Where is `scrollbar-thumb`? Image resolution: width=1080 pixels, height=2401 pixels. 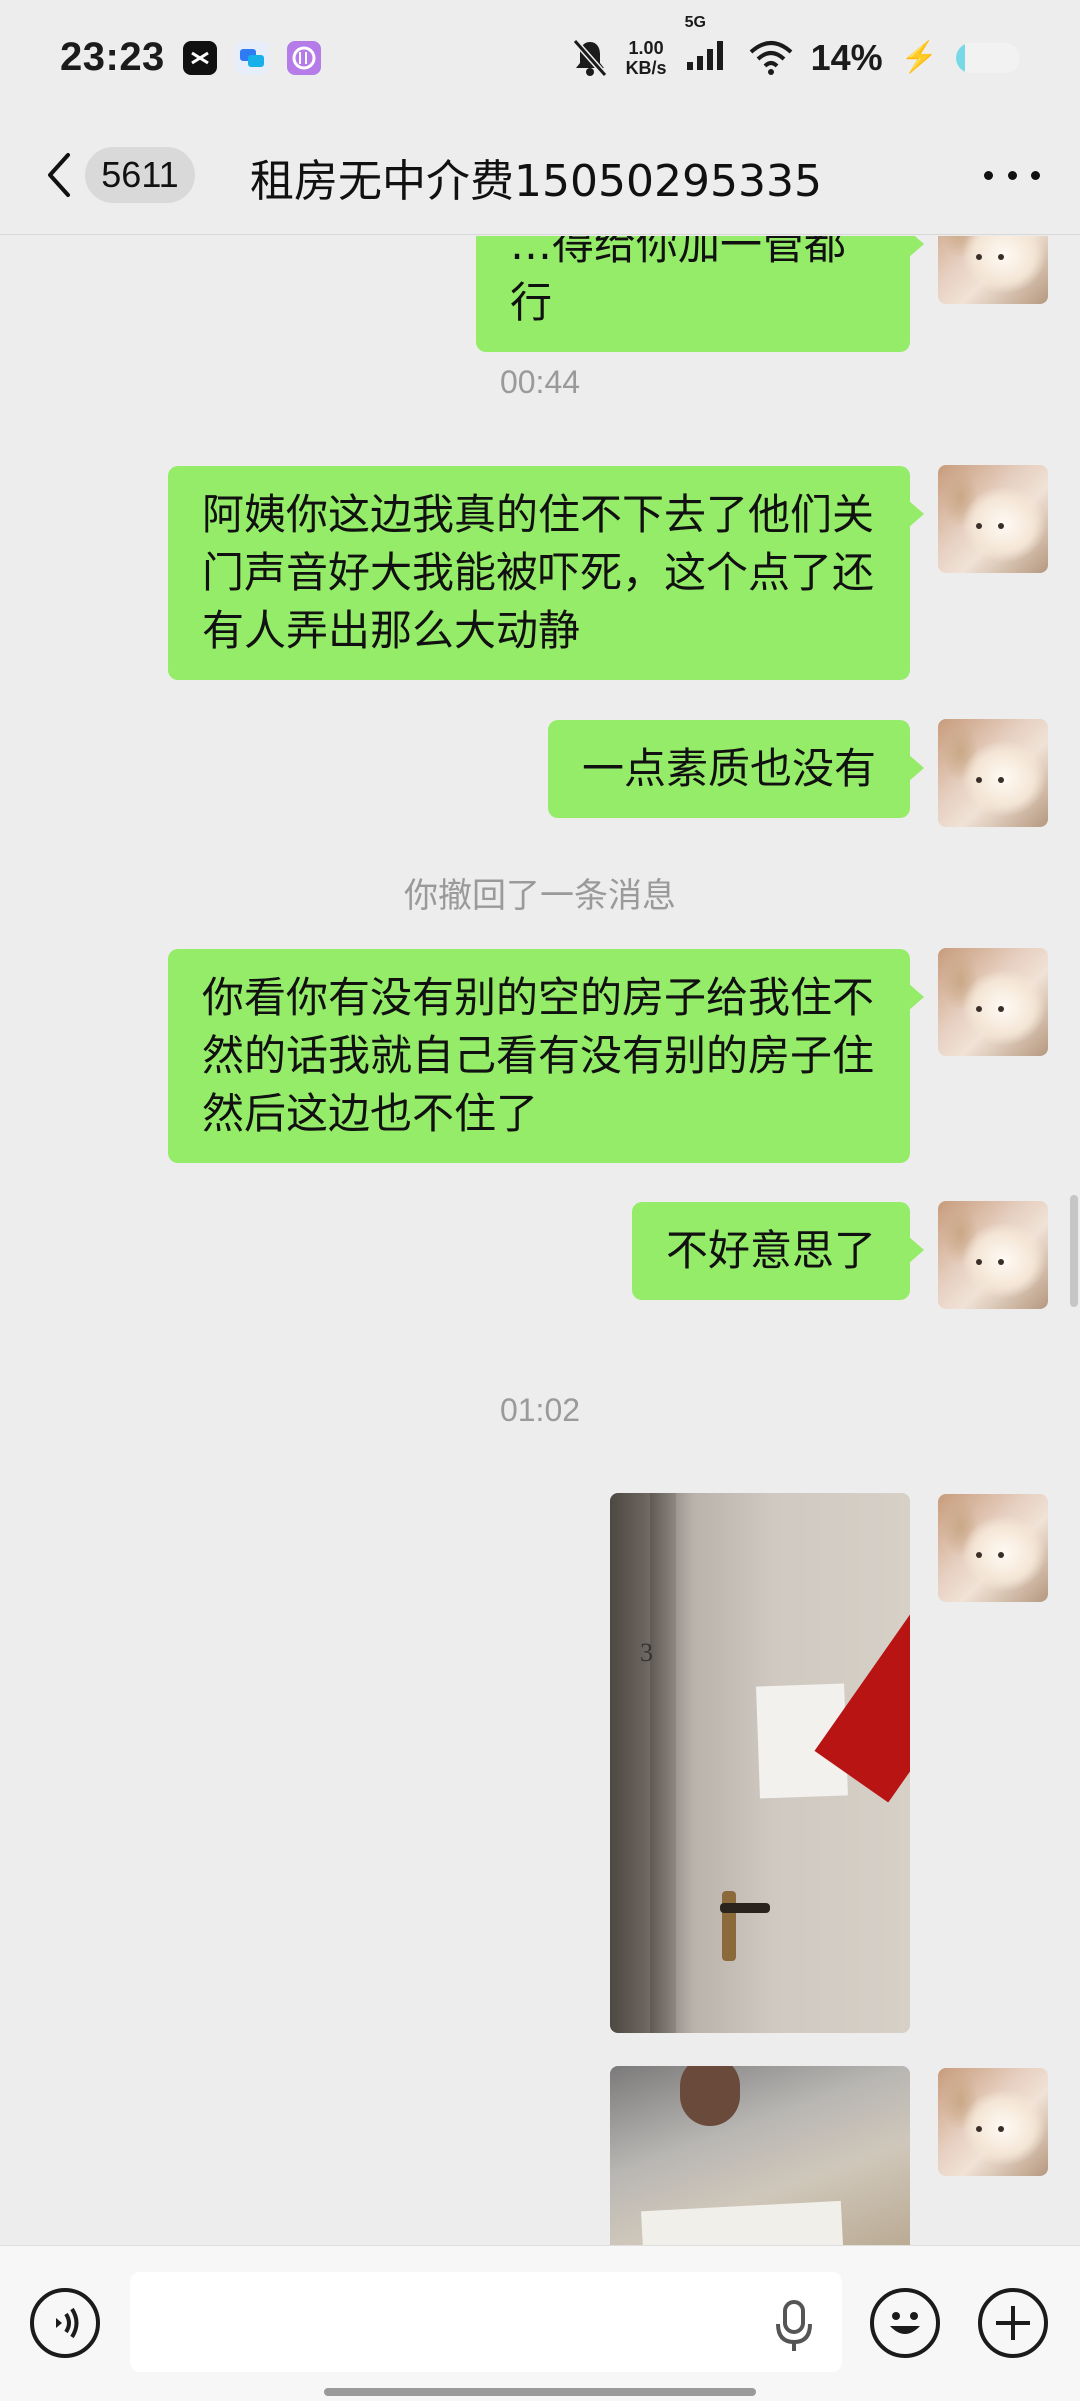 scrollbar-thumb is located at coordinates (1074, 1251).